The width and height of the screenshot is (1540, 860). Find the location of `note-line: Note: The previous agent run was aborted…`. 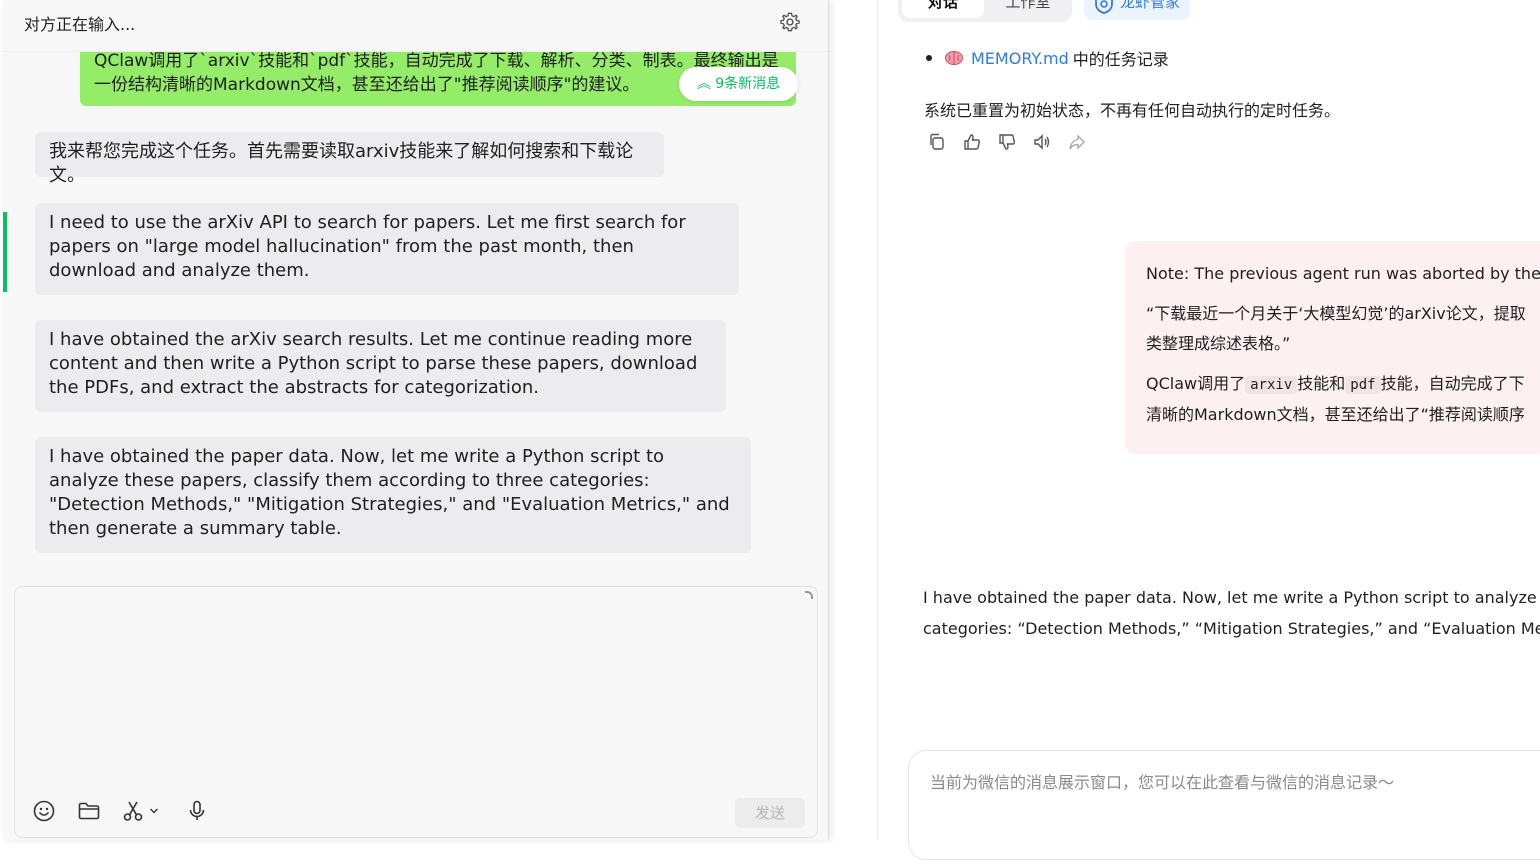

note-line: Note: The previous agent run was aborted… is located at coordinates (1343, 273).